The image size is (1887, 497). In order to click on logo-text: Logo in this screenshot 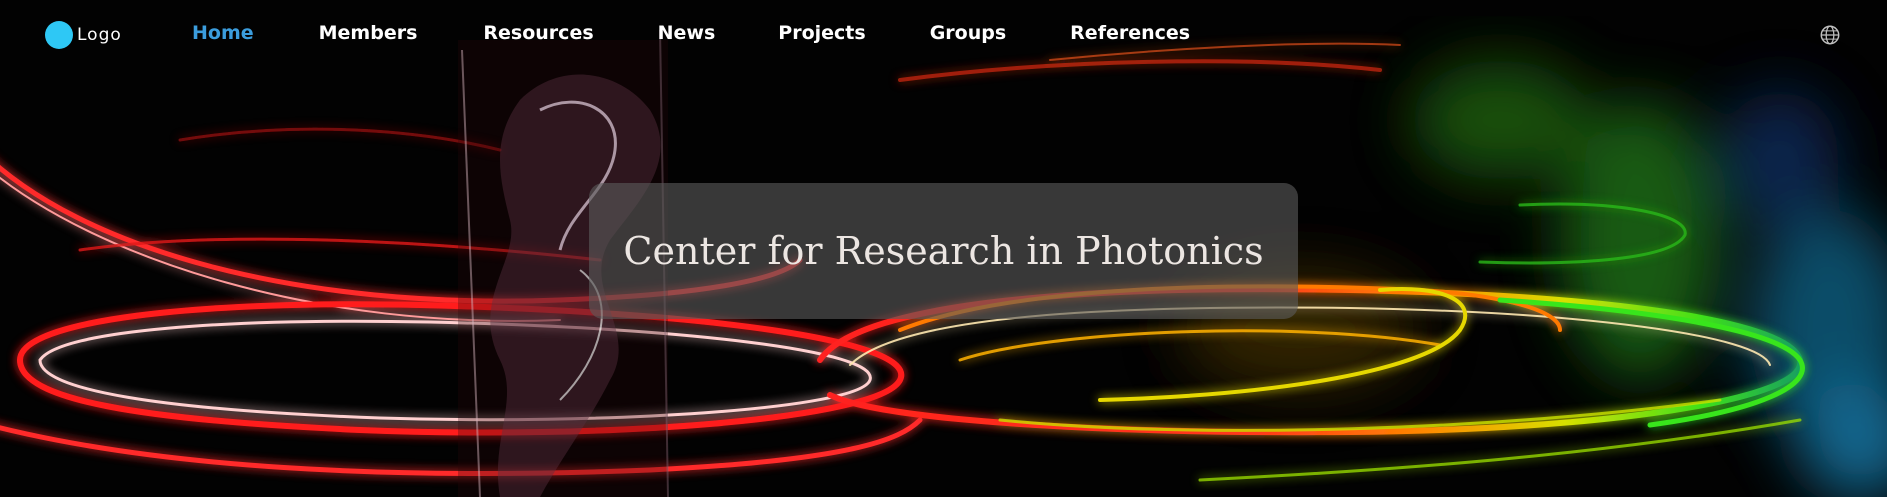, I will do `click(99, 35)`.